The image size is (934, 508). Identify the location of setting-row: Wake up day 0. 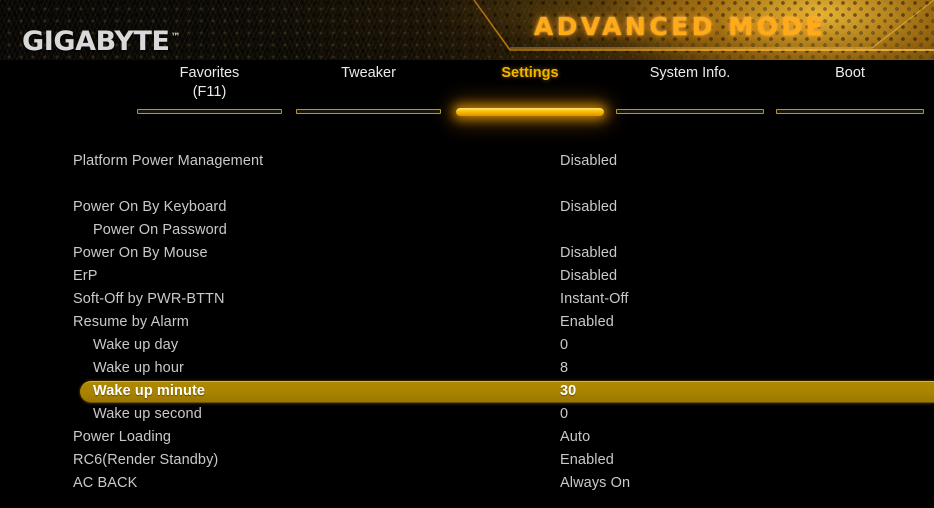
(467, 346).